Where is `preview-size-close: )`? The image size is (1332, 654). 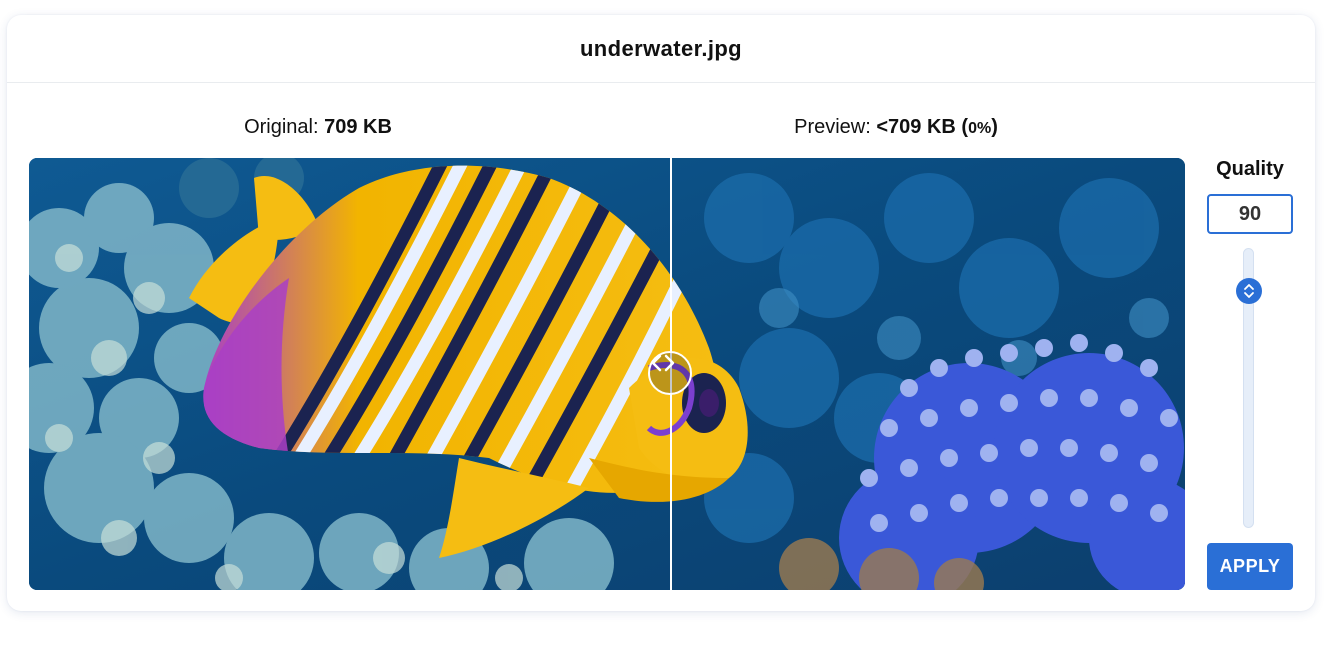 preview-size-close: ) is located at coordinates (994, 127).